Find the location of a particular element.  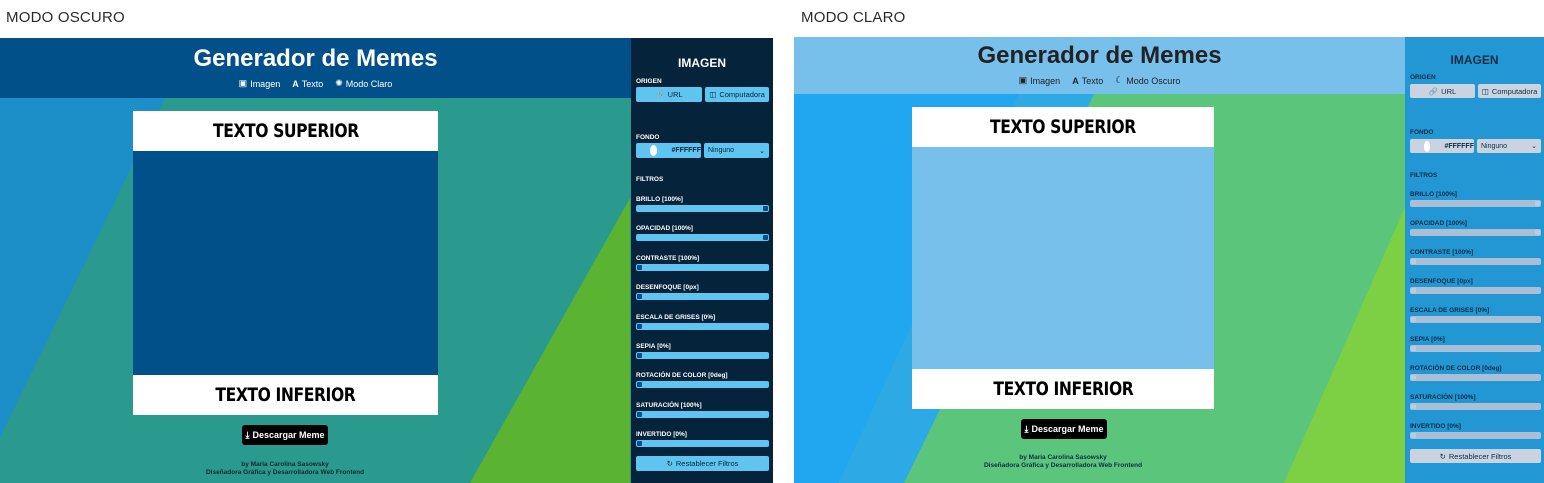

panel-title: IMAGEN is located at coordinates (1474, 60).